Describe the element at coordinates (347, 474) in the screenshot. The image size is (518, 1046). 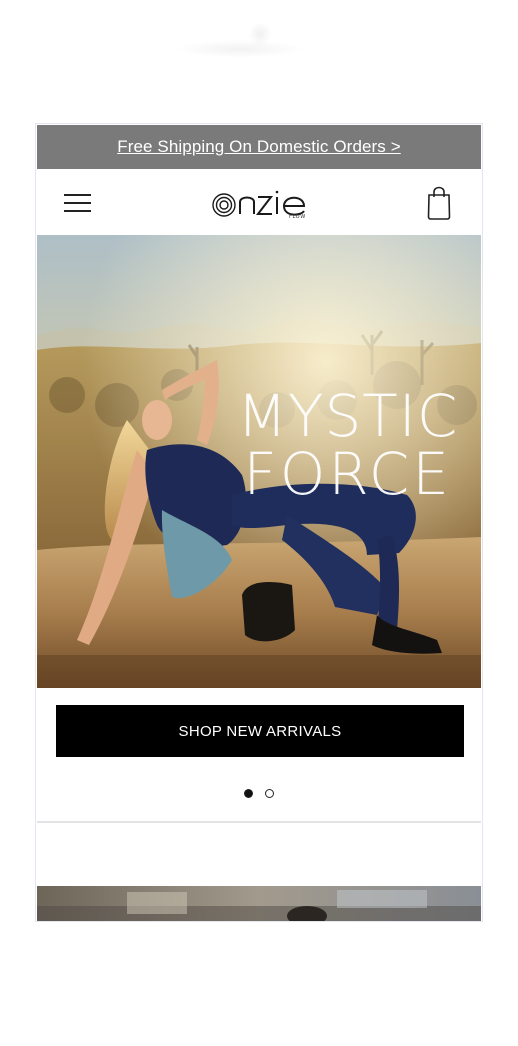
I see `hero-title-line-2: FORCE` at that location.